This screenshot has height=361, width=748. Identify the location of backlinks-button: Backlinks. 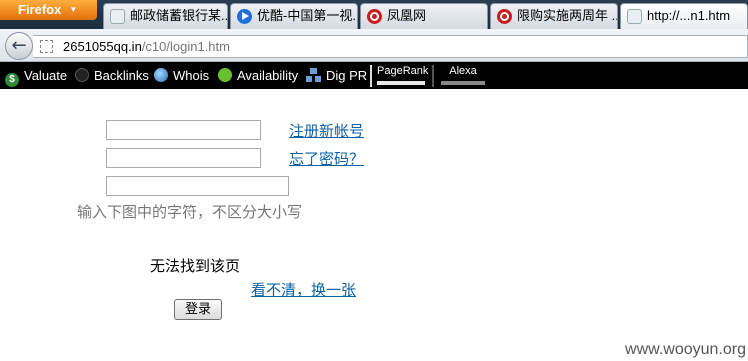
(112, 75).